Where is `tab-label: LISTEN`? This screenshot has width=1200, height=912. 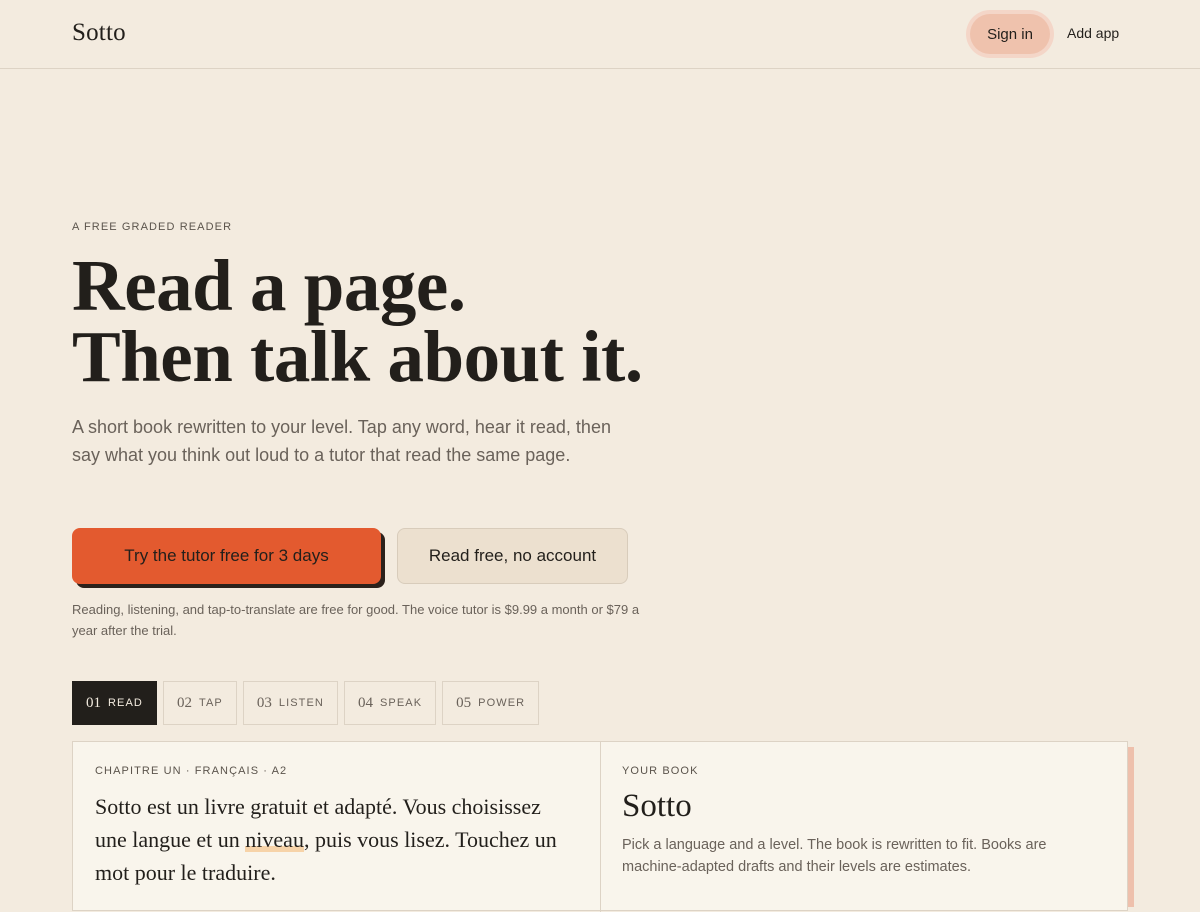 tab-label: LISTEN is located at coordinates (301, 703).